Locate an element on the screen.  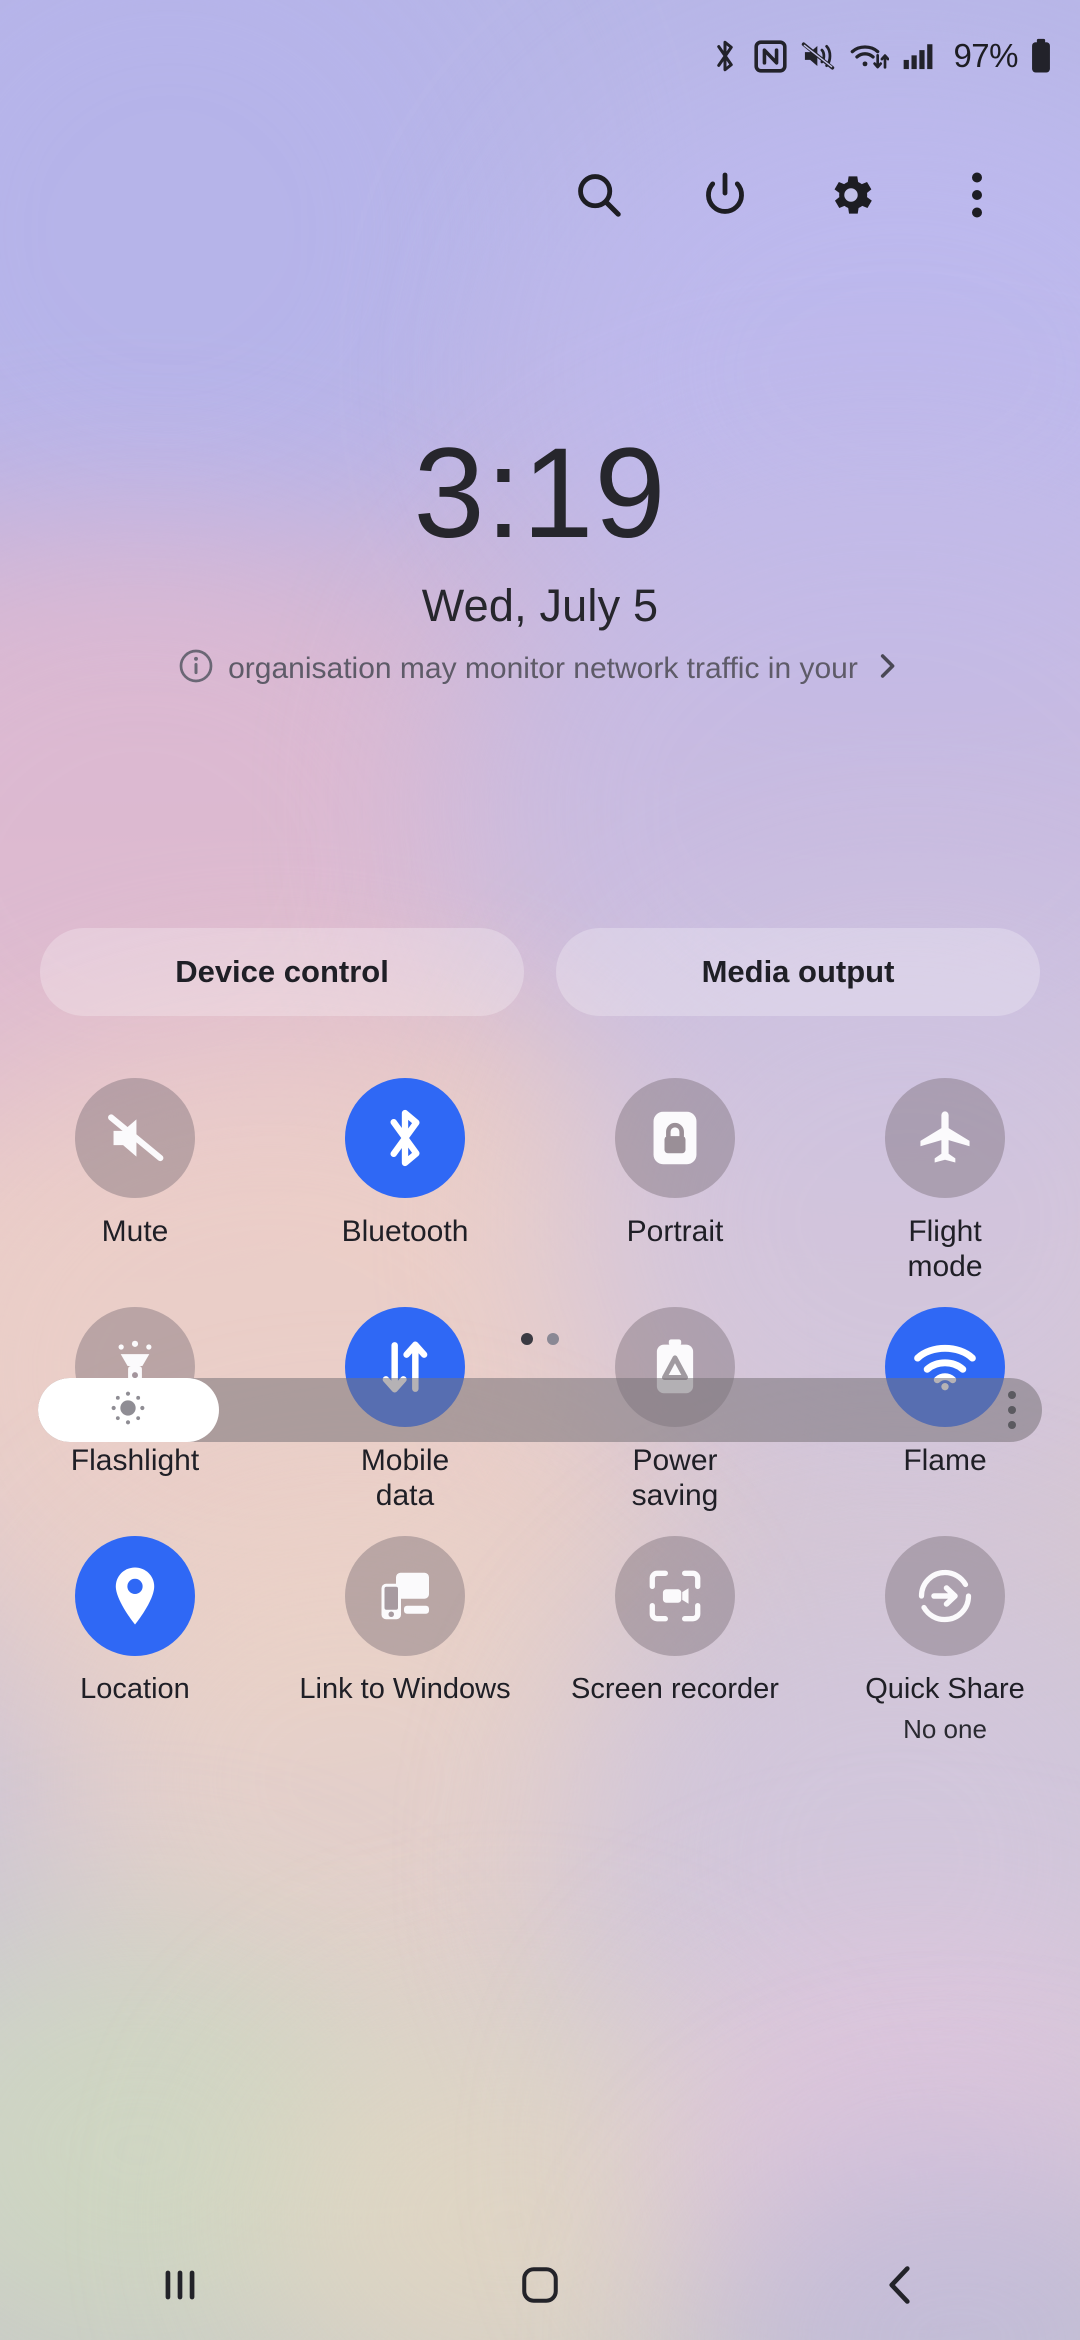
toggle-label: Bluetooth is located at coordinates (405, 1231).